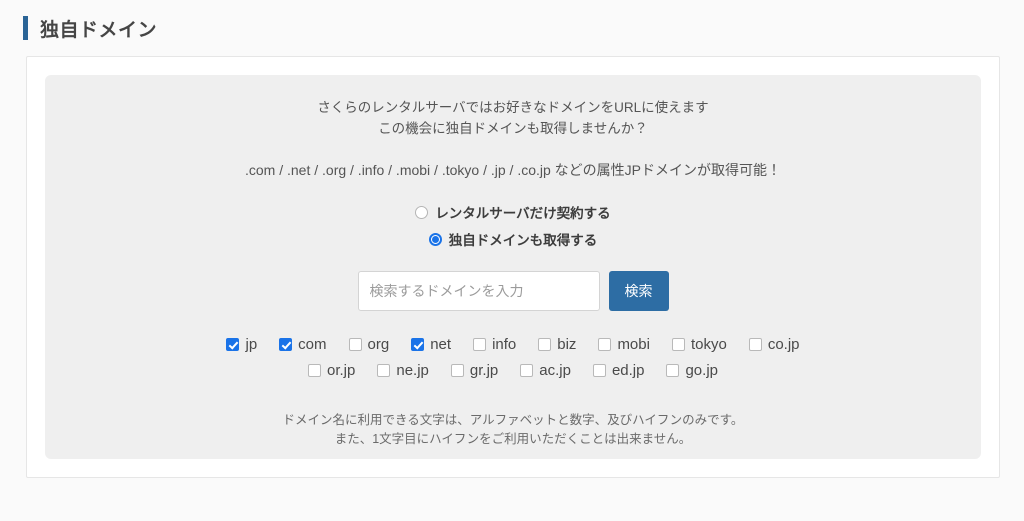 This screenshot has height=521, width=1024. Describe the element at coordinates (25, 28) in the screenshot. I see `title-accent-bar` at that location.